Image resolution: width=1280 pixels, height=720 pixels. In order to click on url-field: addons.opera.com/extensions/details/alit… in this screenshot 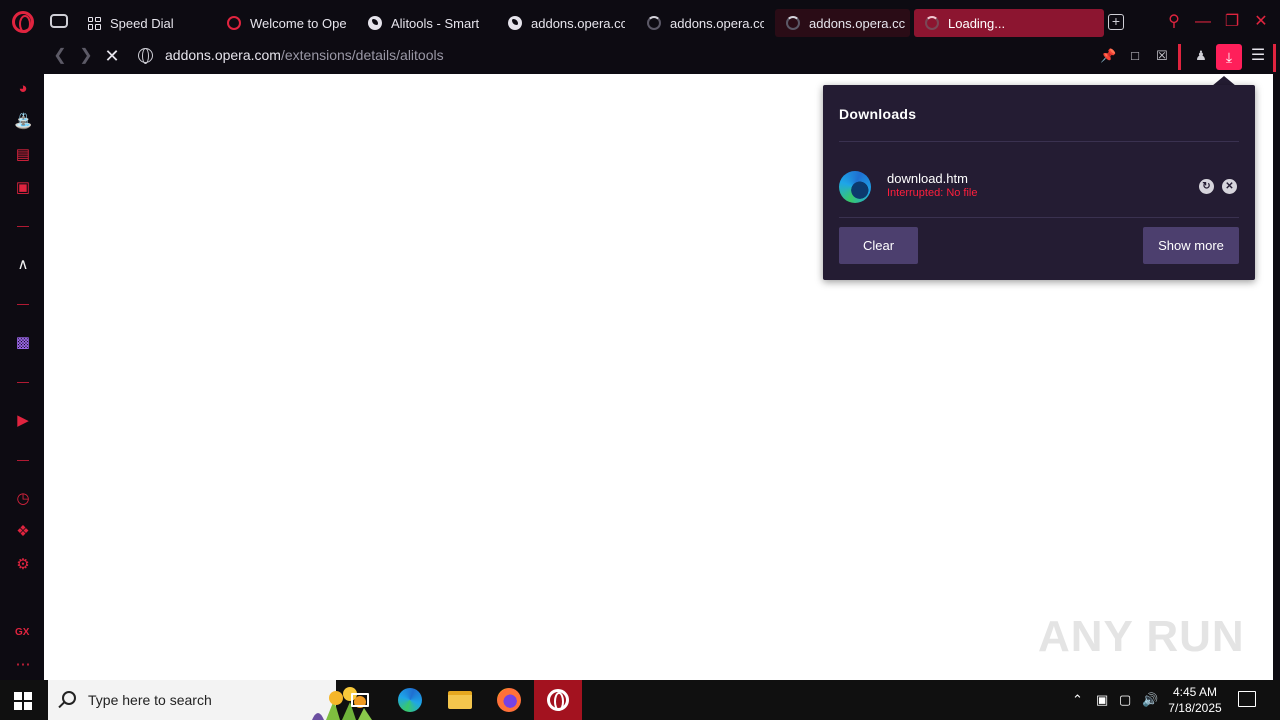, I will do `click(304, 55)`.